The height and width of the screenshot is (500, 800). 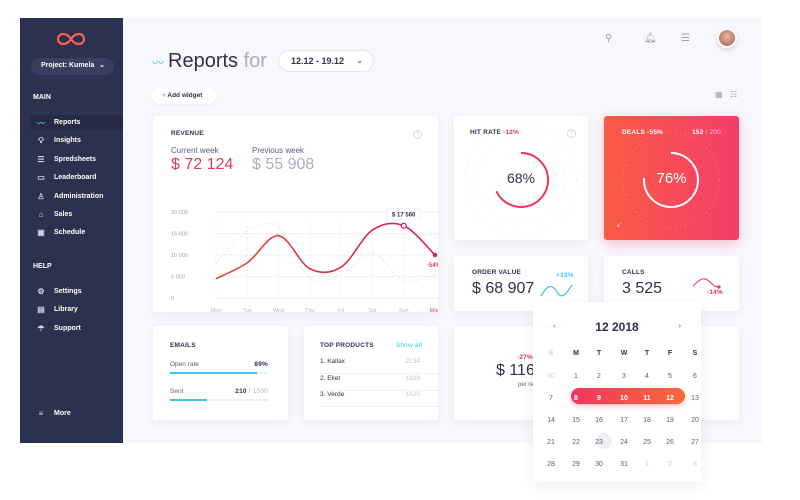 I want to click on calendar-day: 27, so click(x=695, y=442).